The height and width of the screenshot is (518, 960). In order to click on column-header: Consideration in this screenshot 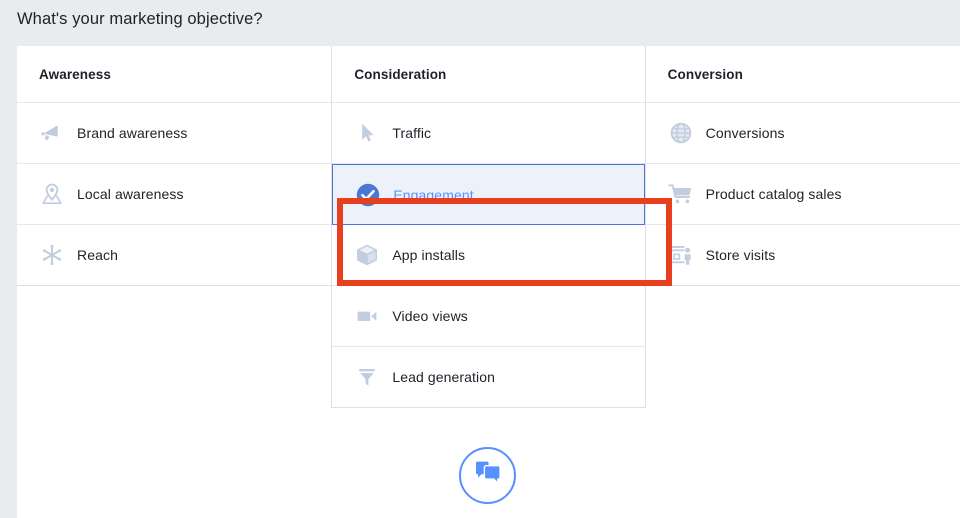, I will do `click(488, 74)`.